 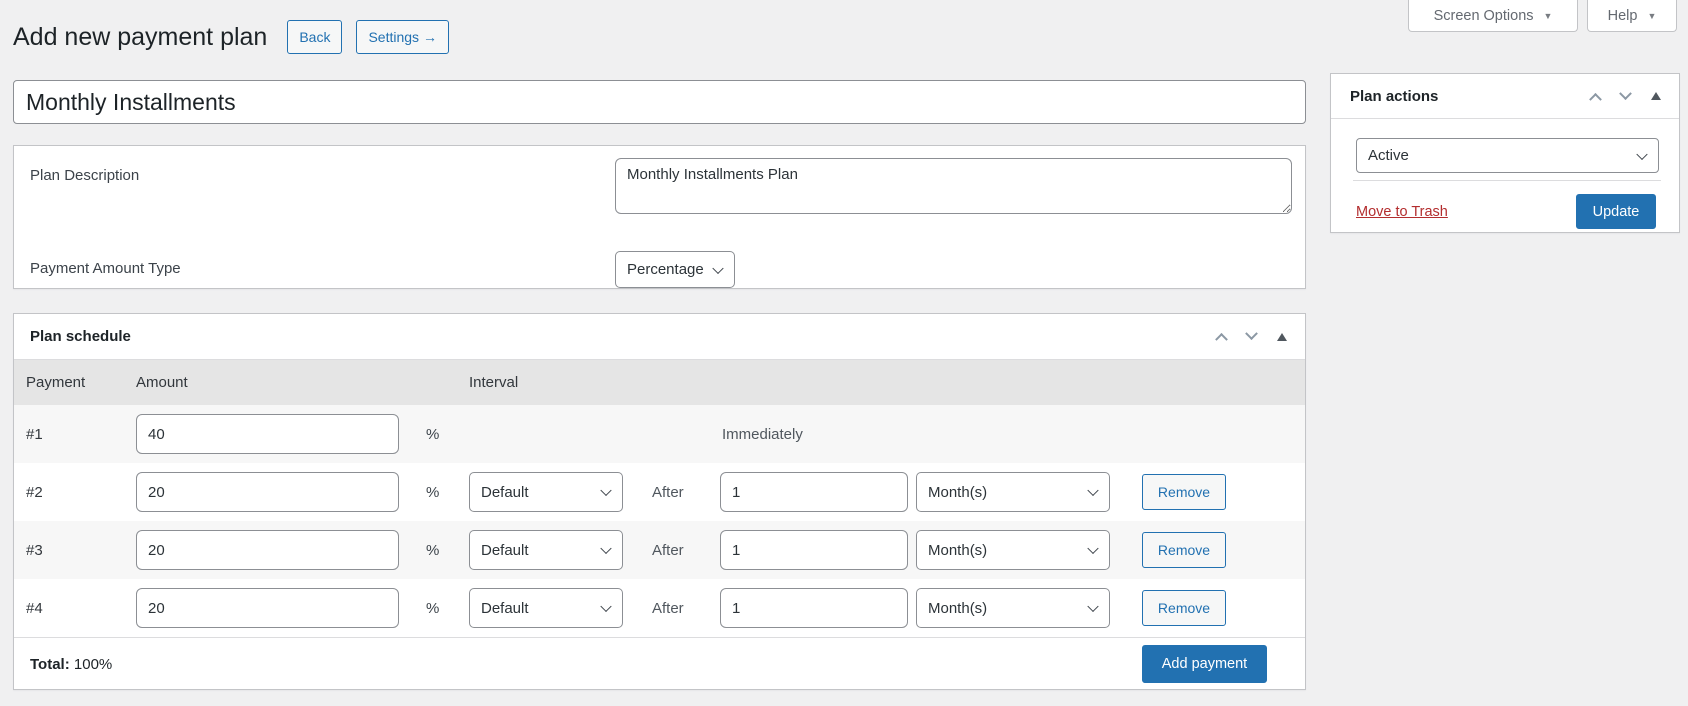 I want to click on publishing-actions: Move to Trash Update, so click(x=1505, y=205).